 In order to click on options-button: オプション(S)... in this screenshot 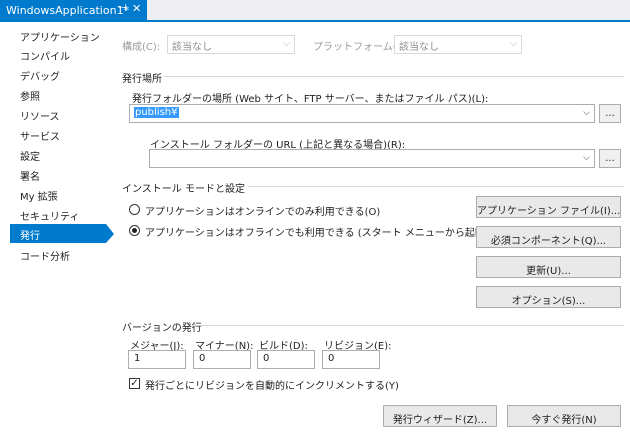, I will do `click(548, 297)`.